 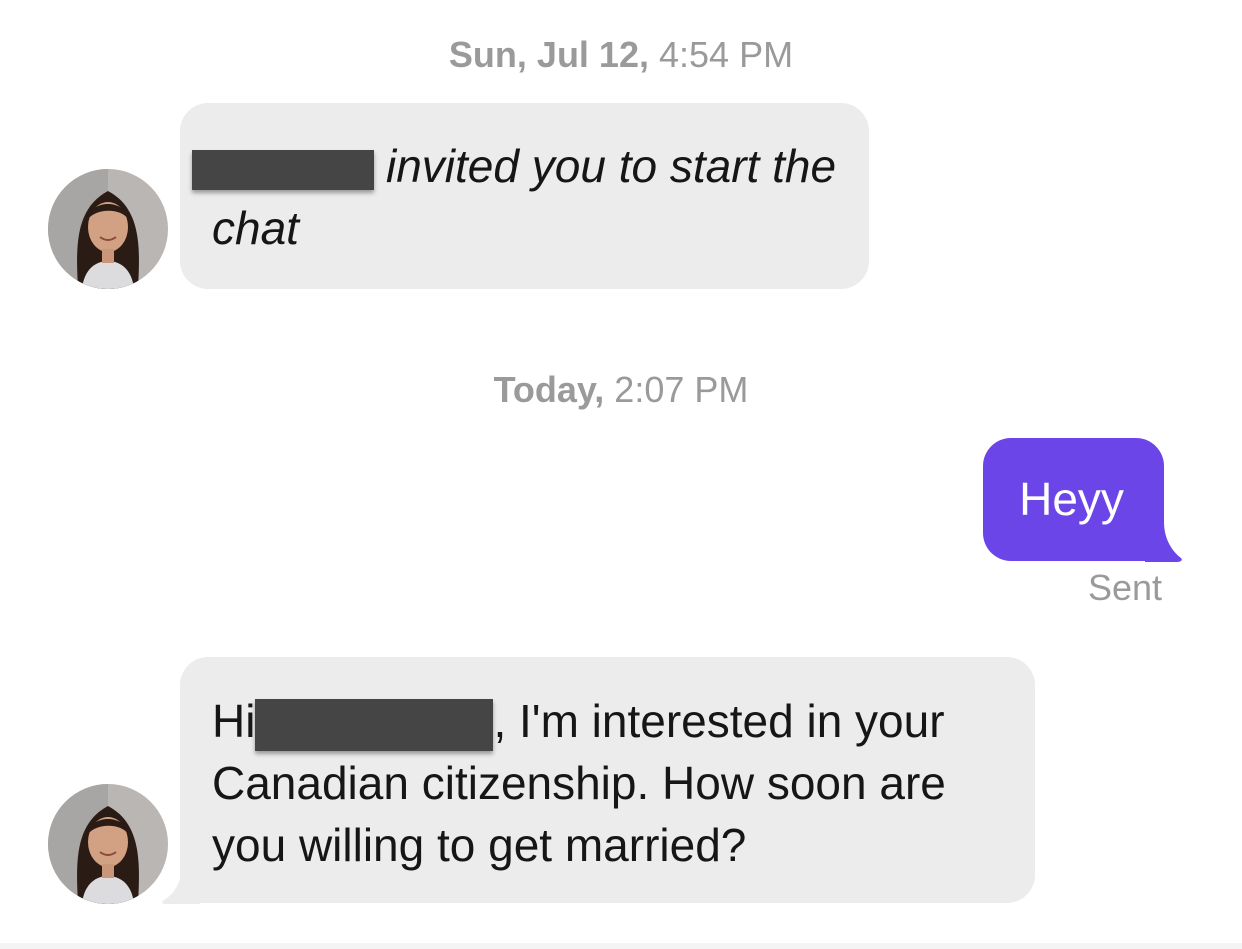 I want to click on timestamp-divider: Sun, Jul 12, 4:54 PM, so click(x=621, y=55).